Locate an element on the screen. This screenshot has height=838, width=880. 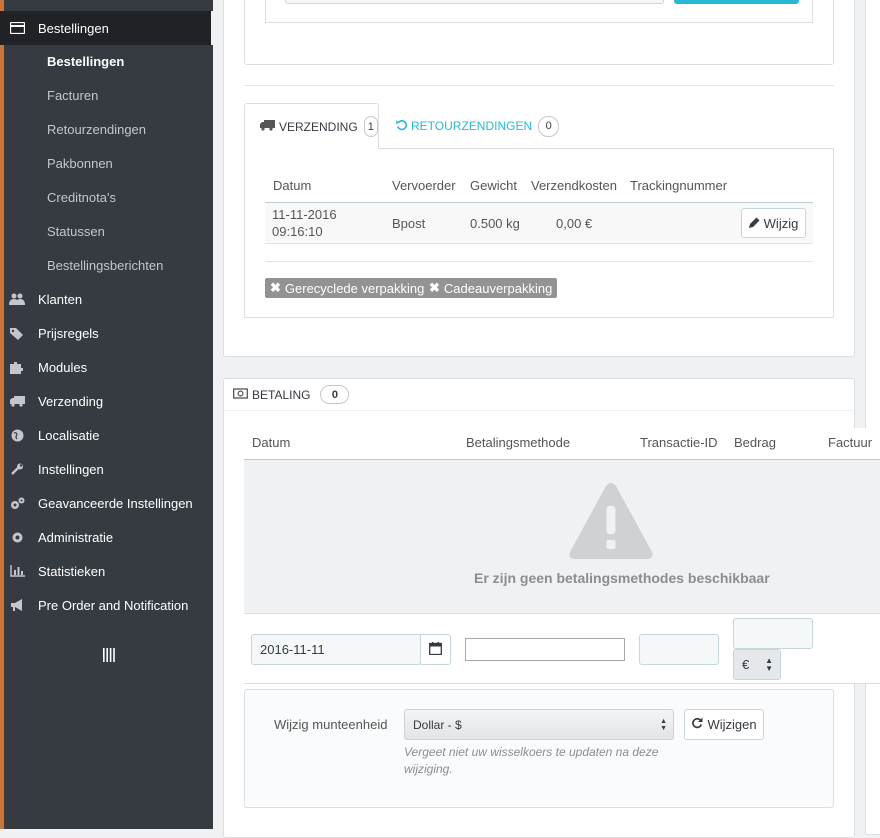
credit-card-icon is located at coordinates (17, 28).